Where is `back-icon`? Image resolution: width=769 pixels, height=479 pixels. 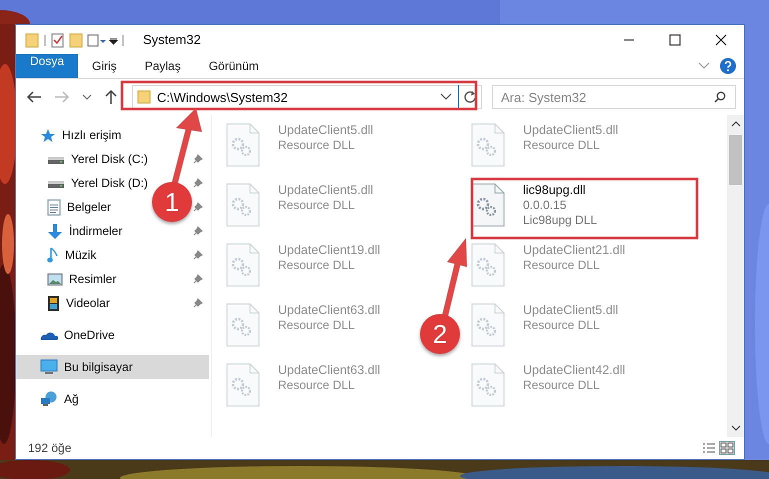
back-icon is located at coordinates (34, 97).